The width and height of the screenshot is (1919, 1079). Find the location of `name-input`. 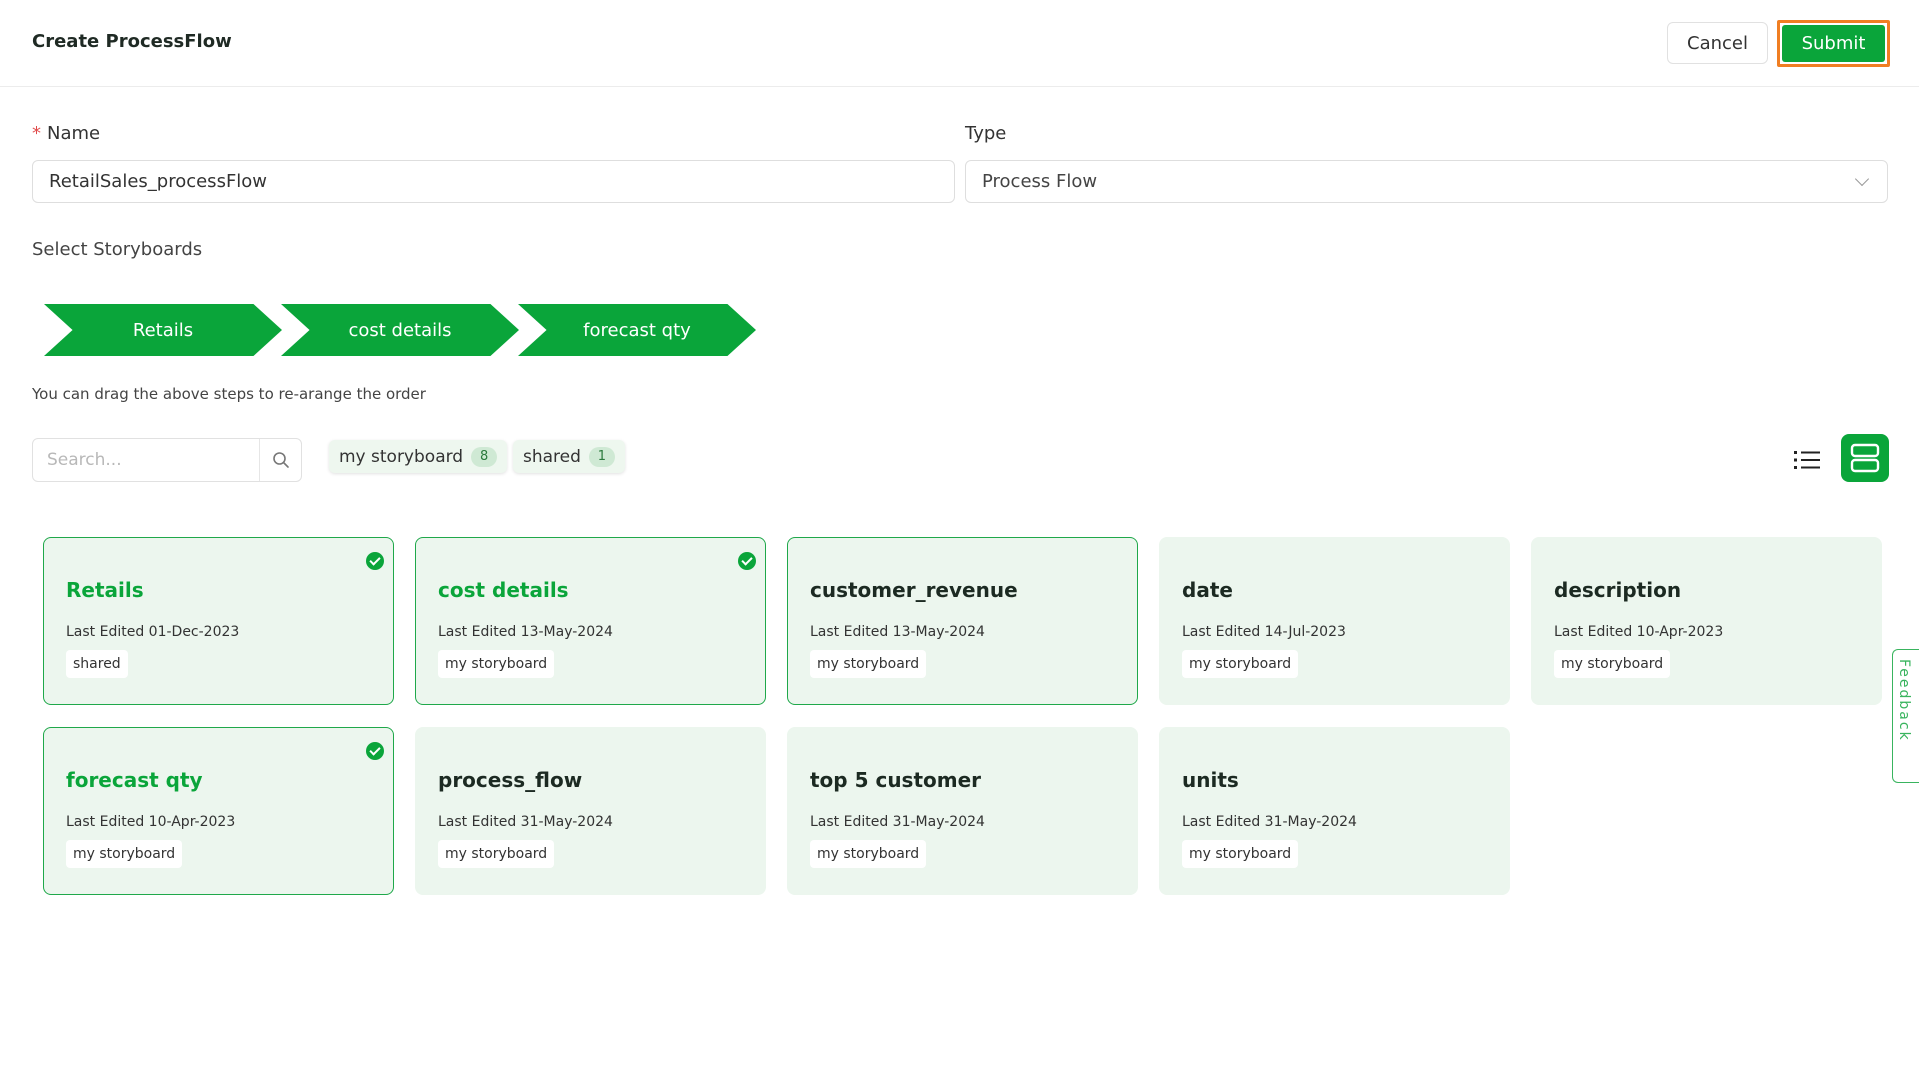

name-input is located at coordinates (493, 181).